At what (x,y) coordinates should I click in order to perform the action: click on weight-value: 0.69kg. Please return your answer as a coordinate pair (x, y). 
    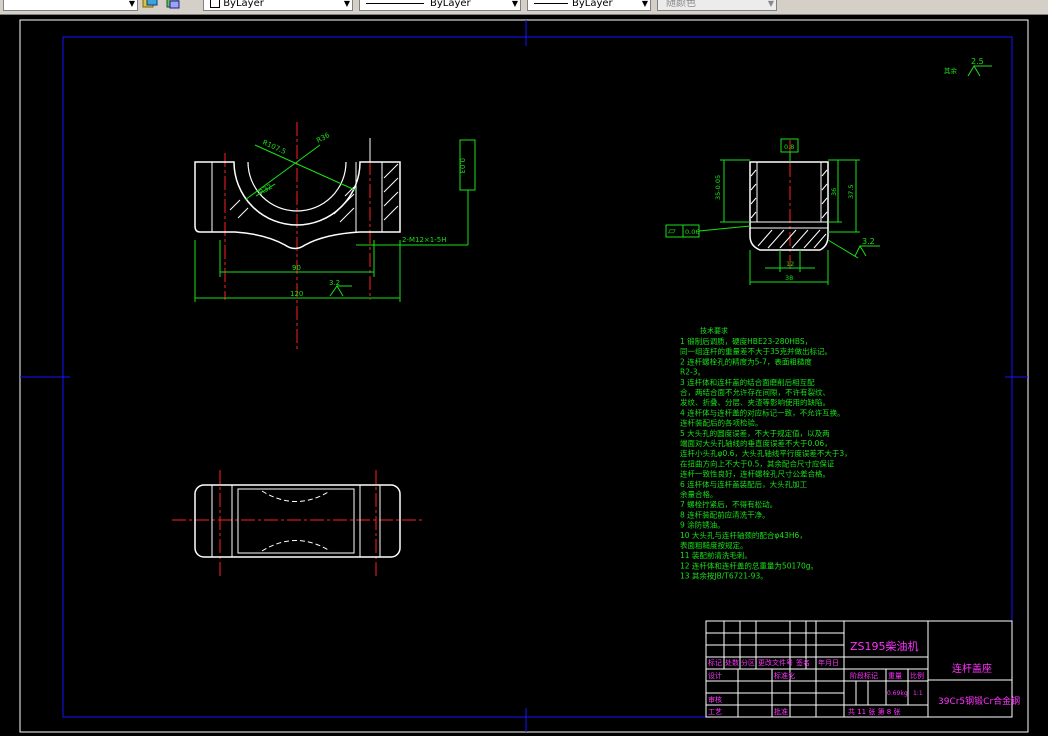
    Looking at the image, I should click on (897, 693).